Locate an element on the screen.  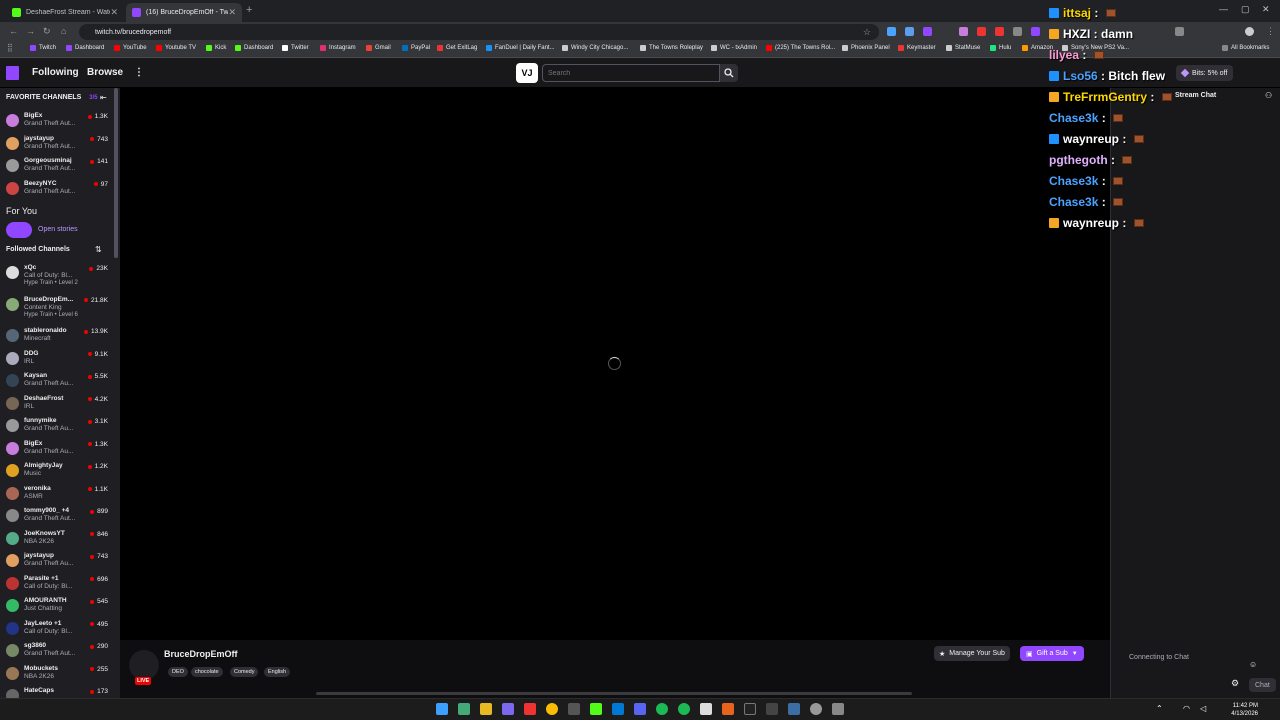
horizontal-scrollbar is located at coordinates (614, 693).